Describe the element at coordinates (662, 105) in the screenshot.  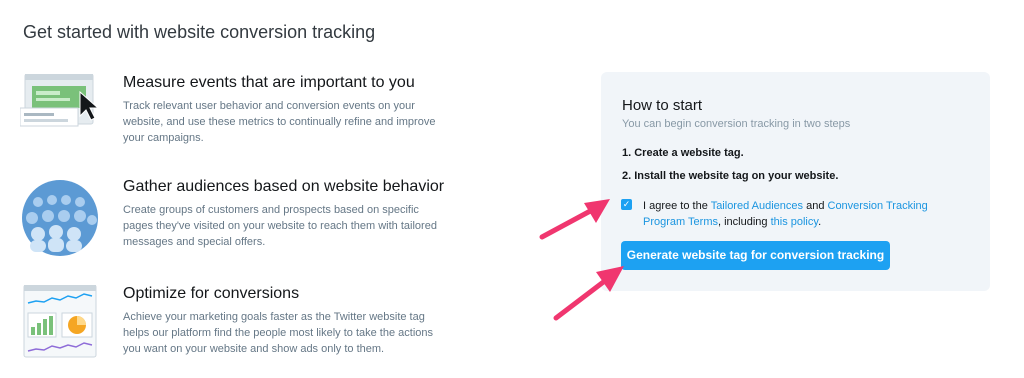
I see `panel-title: How to start` at that location.